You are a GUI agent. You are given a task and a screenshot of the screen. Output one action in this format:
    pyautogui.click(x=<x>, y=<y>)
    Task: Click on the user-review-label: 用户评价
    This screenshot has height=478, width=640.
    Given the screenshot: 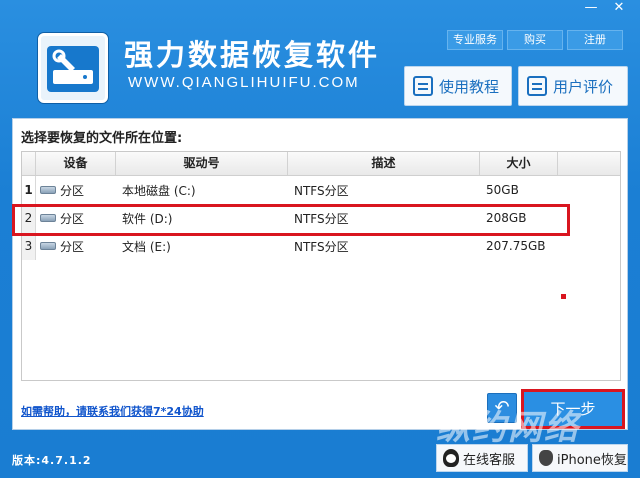 What is the action you would take?
    pyautogui.click(x=583, y=86)
    